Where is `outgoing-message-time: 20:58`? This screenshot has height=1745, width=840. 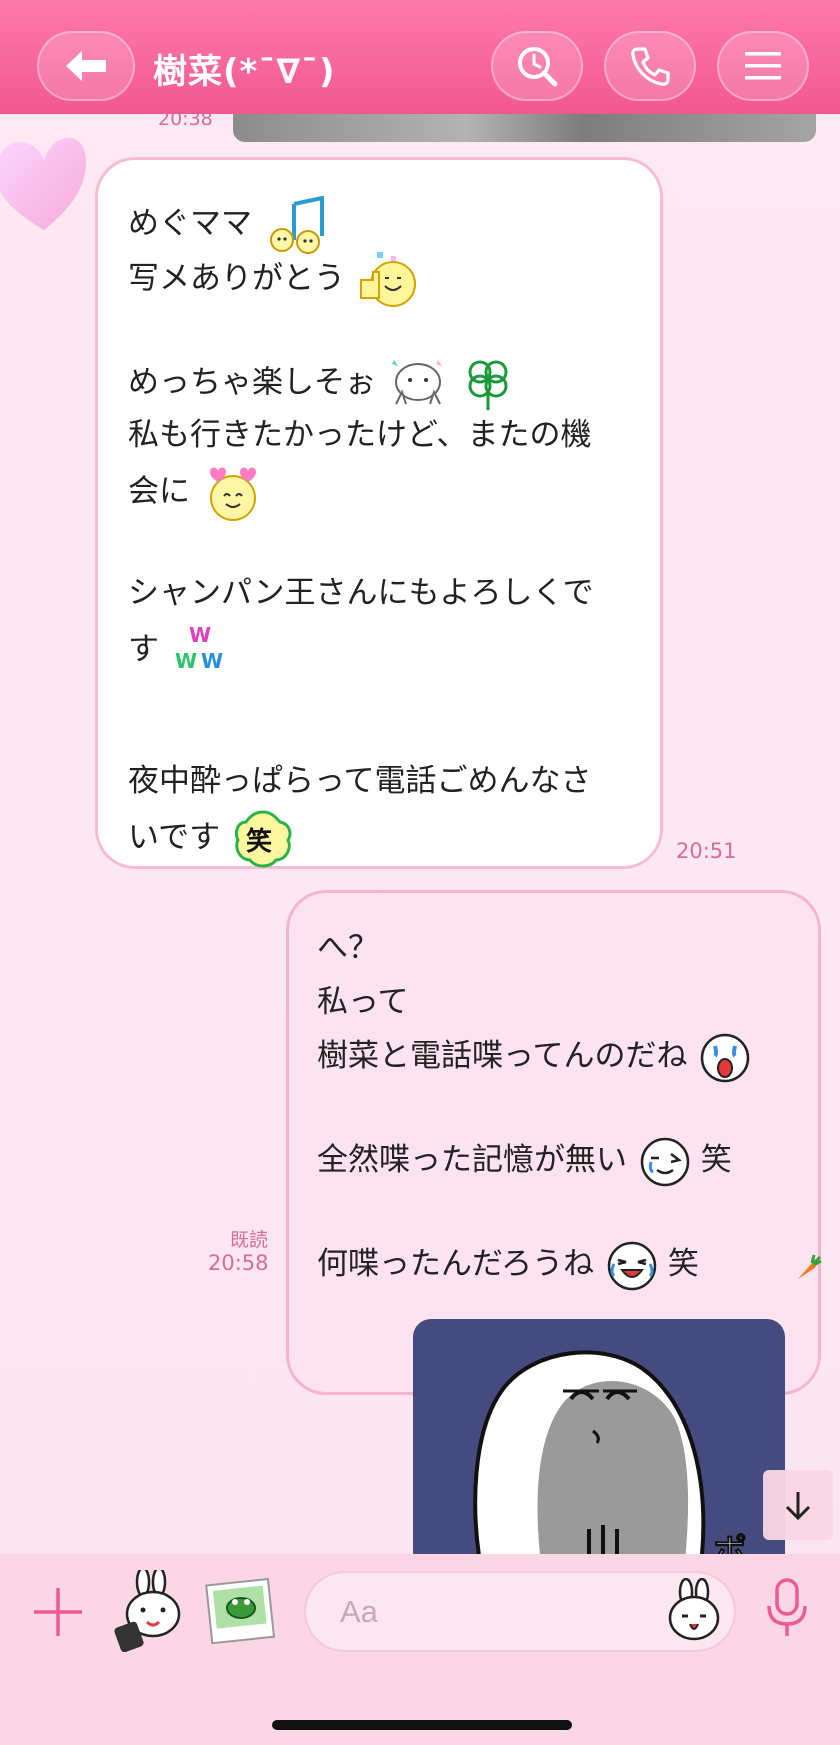 outgoing-message-time: 20:58 is located at coordinates (238, 1263).